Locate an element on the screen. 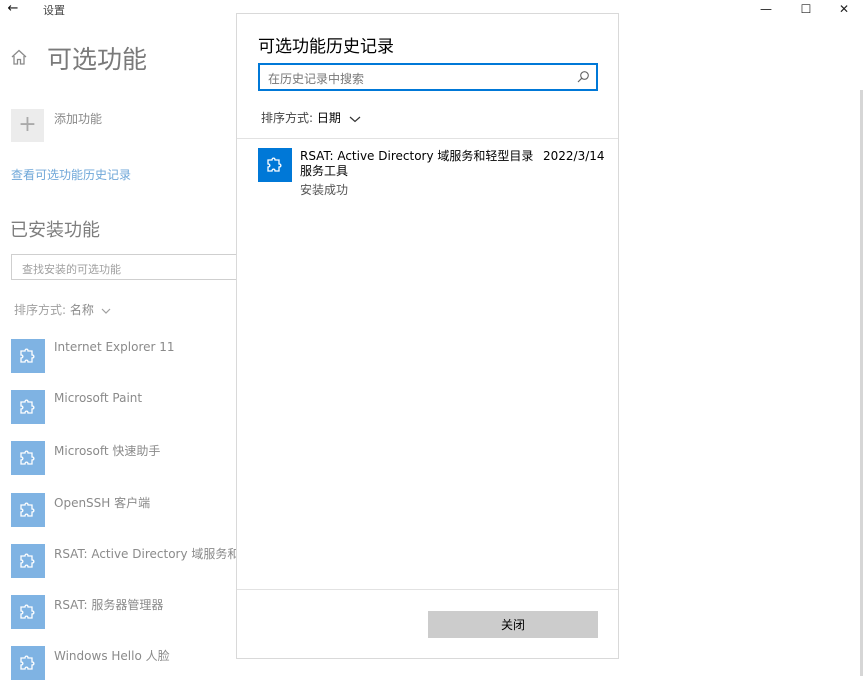 This screenshot has height=682, width=865. installed-feature-item: RSAT: Active Directory 域服务和轻型目录服务工具 is located at coordinates (126, 561).